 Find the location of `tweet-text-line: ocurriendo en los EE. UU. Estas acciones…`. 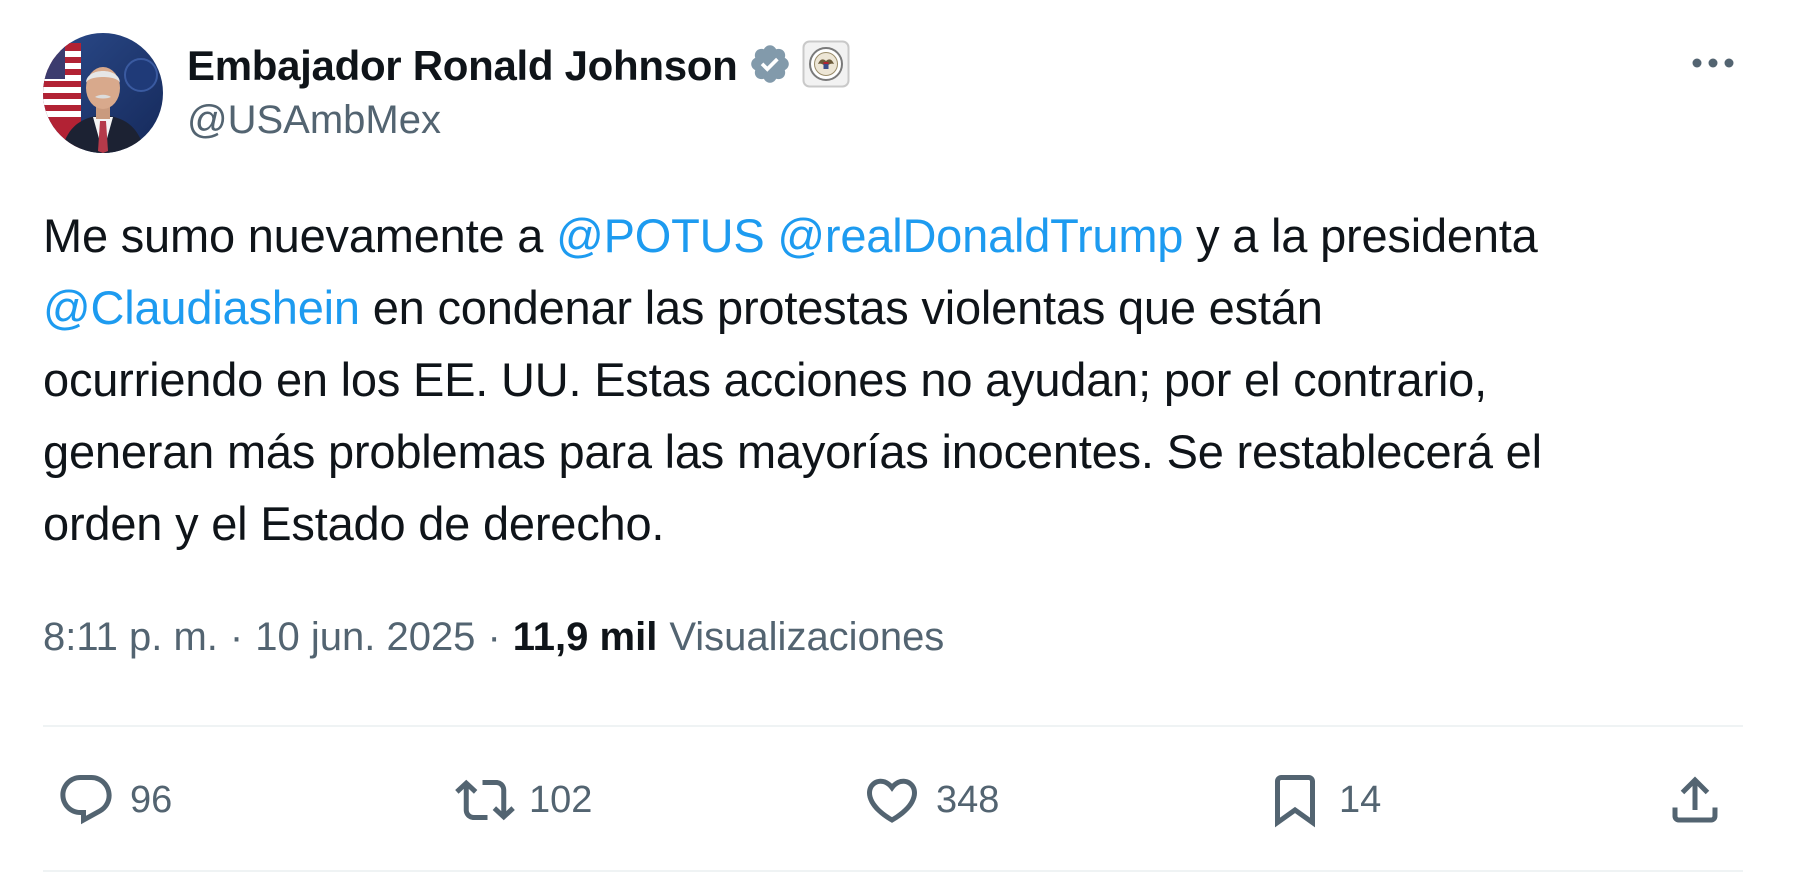

tweet-text-line: ocurriendo en los EE. UU. Estas acciones… is located at coordinates (893, 380).